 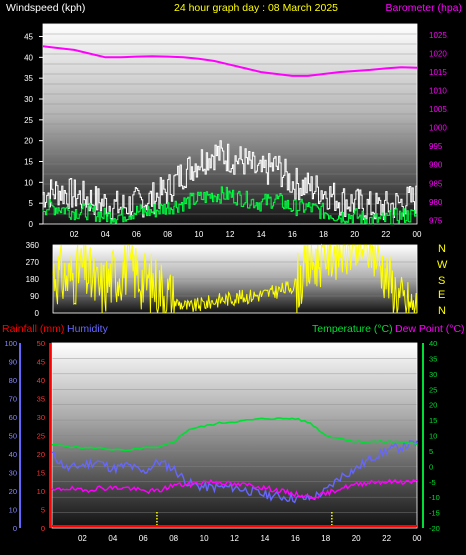 I want to click on temperature-tick-label: 0, so click(x=431, y=466).